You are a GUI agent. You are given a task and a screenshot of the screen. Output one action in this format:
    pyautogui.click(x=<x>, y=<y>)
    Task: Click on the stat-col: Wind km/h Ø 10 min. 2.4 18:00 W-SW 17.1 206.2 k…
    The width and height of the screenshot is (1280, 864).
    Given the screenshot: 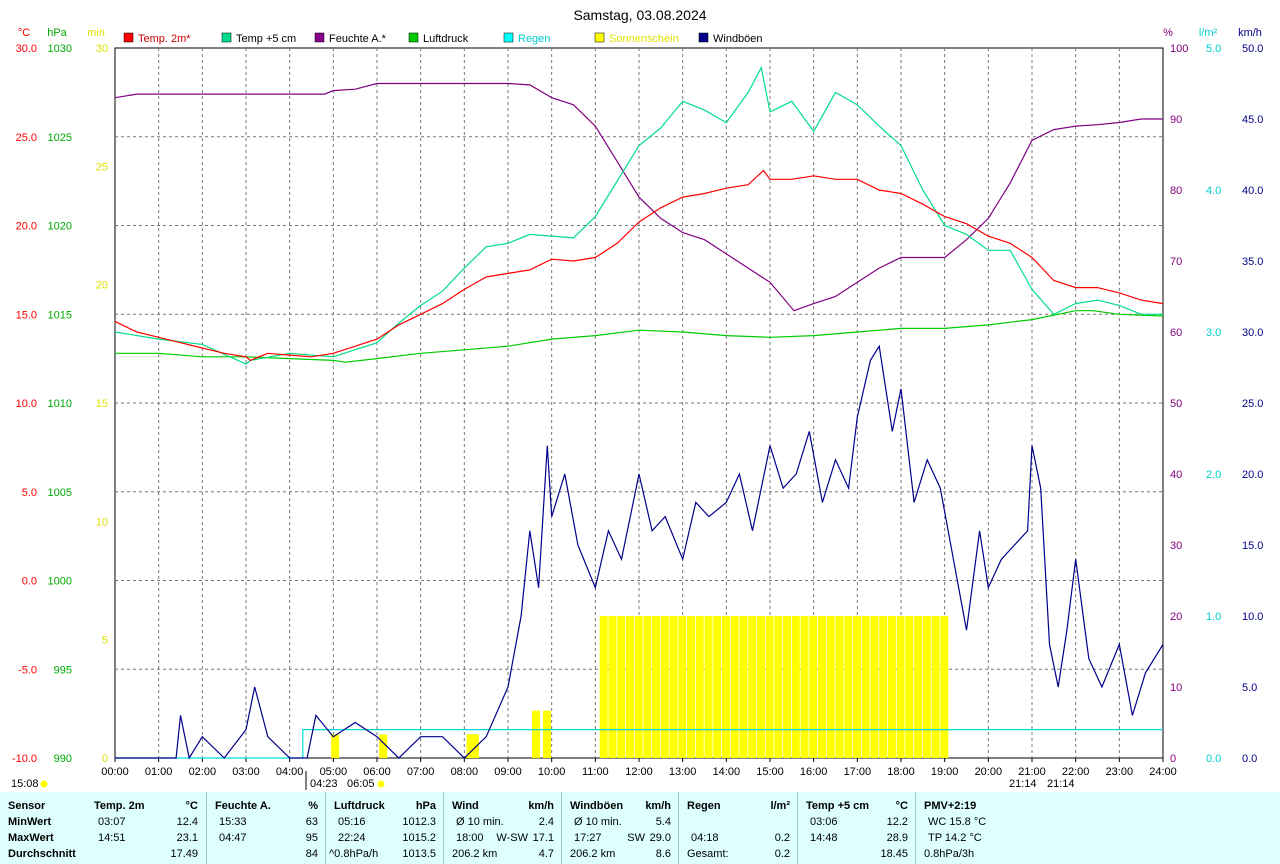 What is the action you would take?
    pyautogui.click(x=502, y=828)
    